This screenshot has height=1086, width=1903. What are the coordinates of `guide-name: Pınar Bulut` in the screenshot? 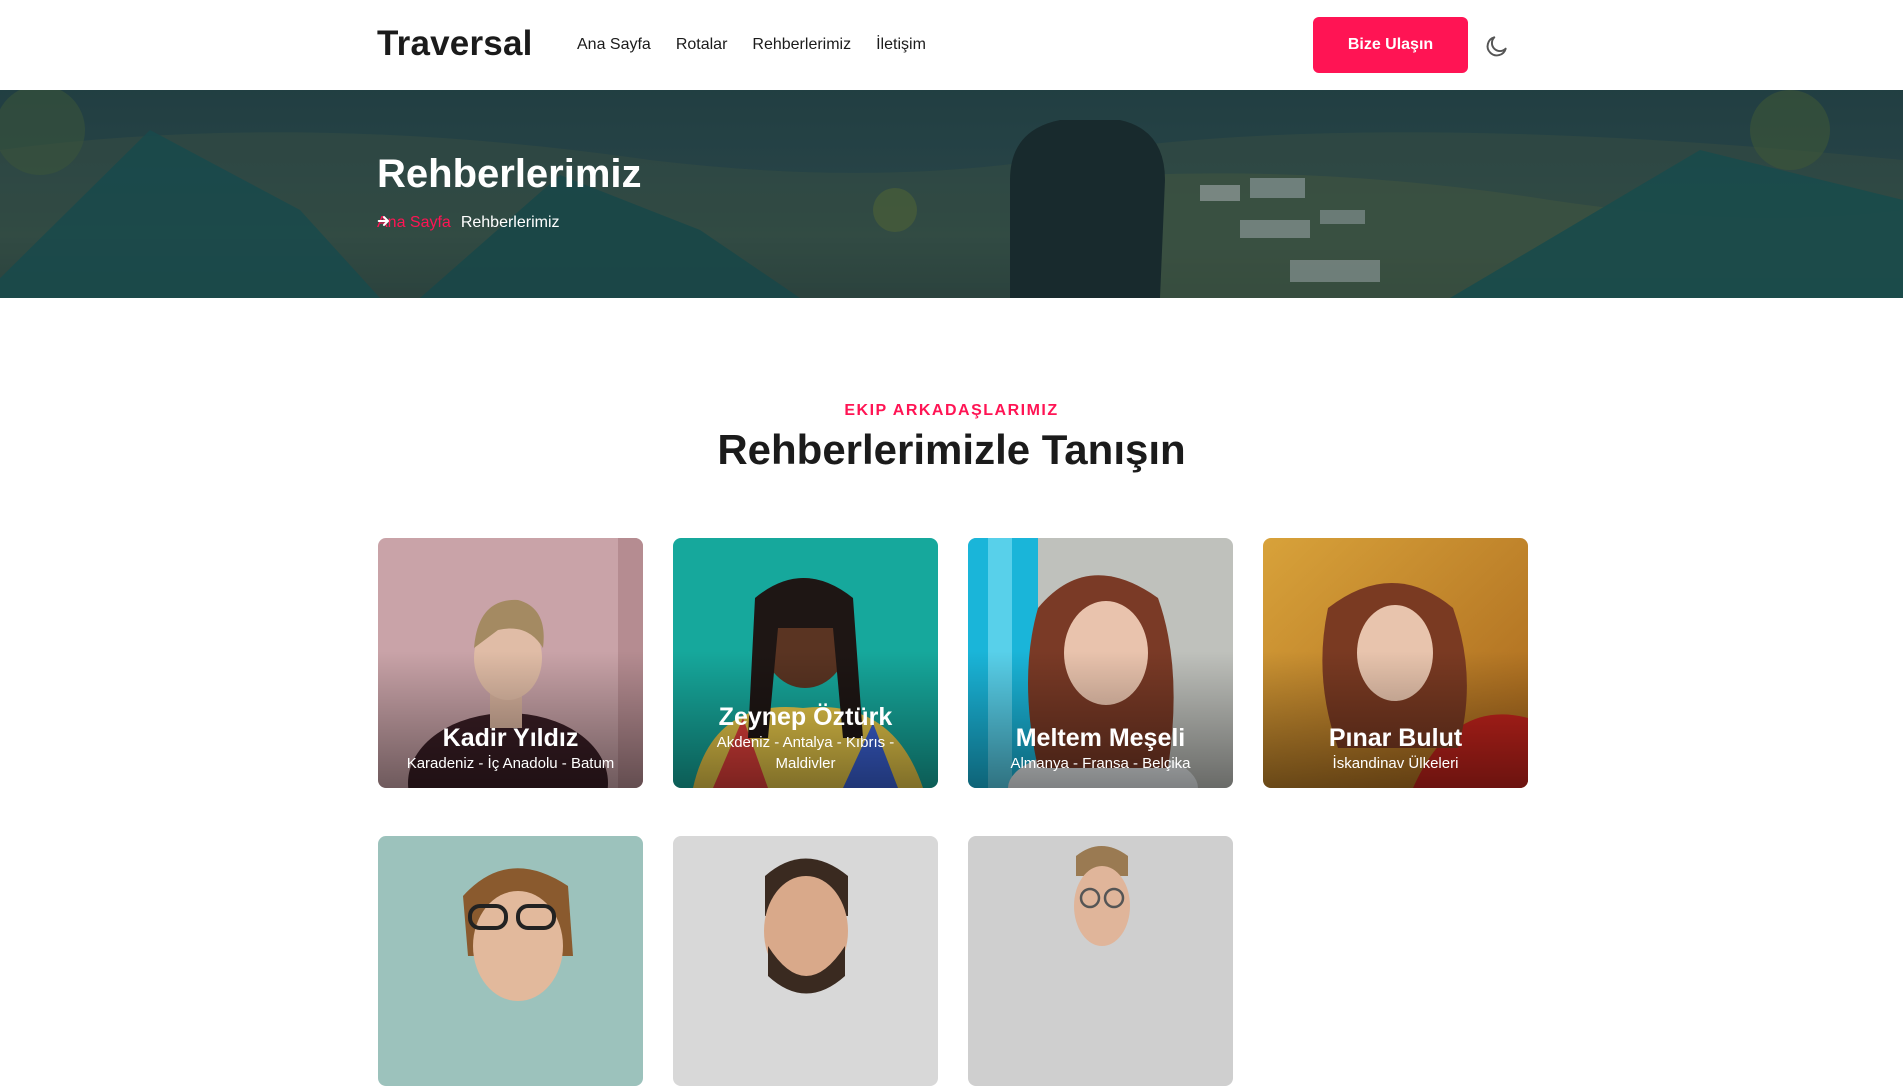 It's located at (1395, 738).